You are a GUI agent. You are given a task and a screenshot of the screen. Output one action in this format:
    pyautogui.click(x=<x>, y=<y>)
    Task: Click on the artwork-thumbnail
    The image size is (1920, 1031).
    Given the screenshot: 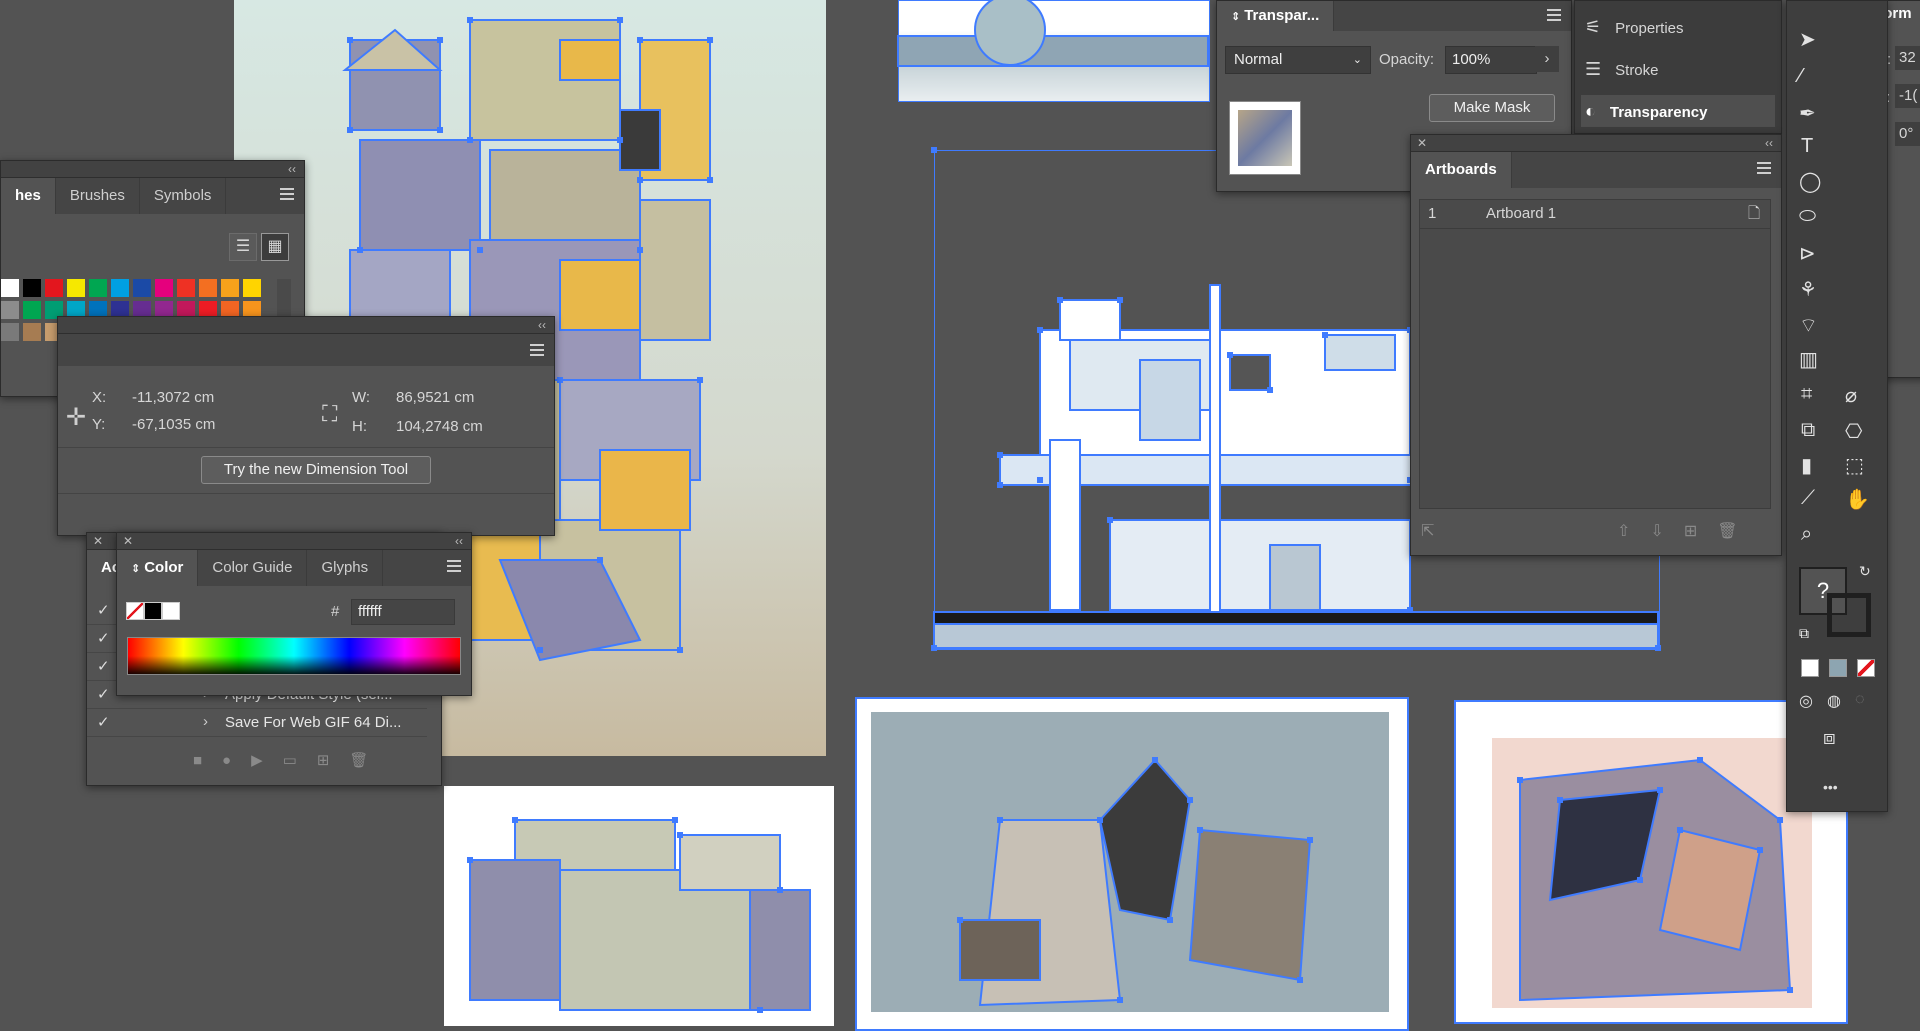 What is the action you would take?
    pyautogui.click(x=1265, y=138)
    